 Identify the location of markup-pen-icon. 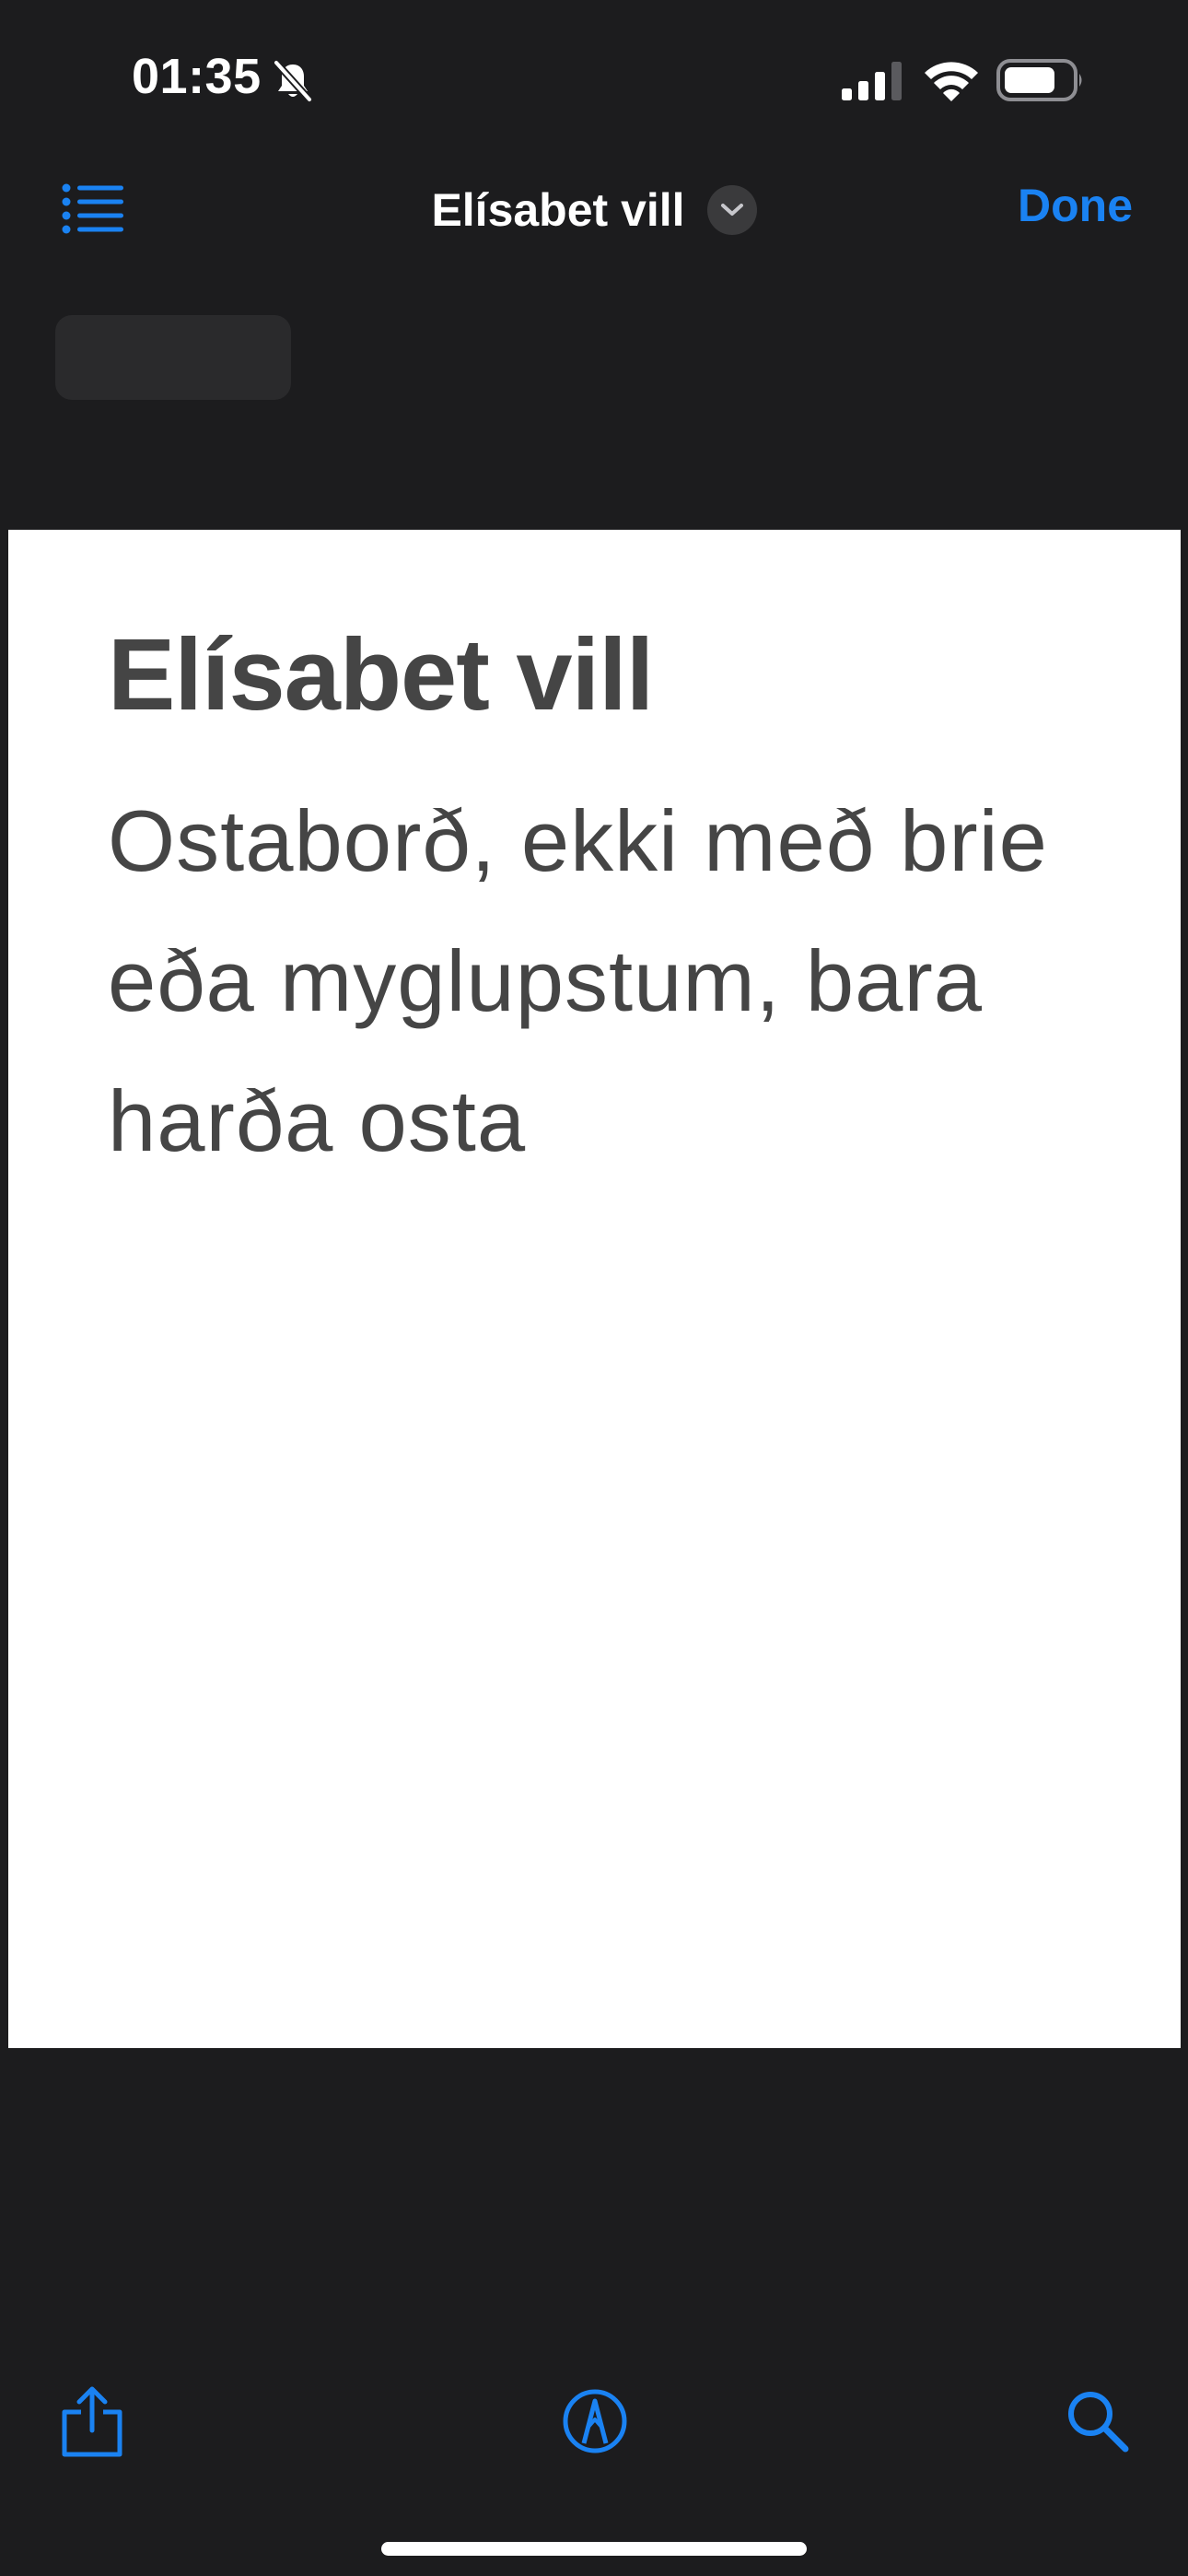
(595, 2421).